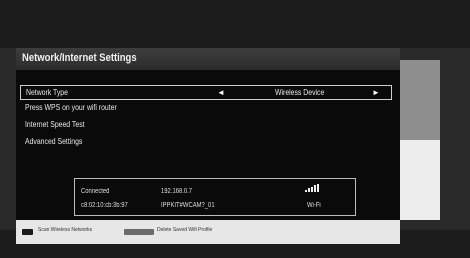 This screenshot has width=470, height=258. I want to click on wps-row: Press WPS on your wifi router, so click(205, 108).